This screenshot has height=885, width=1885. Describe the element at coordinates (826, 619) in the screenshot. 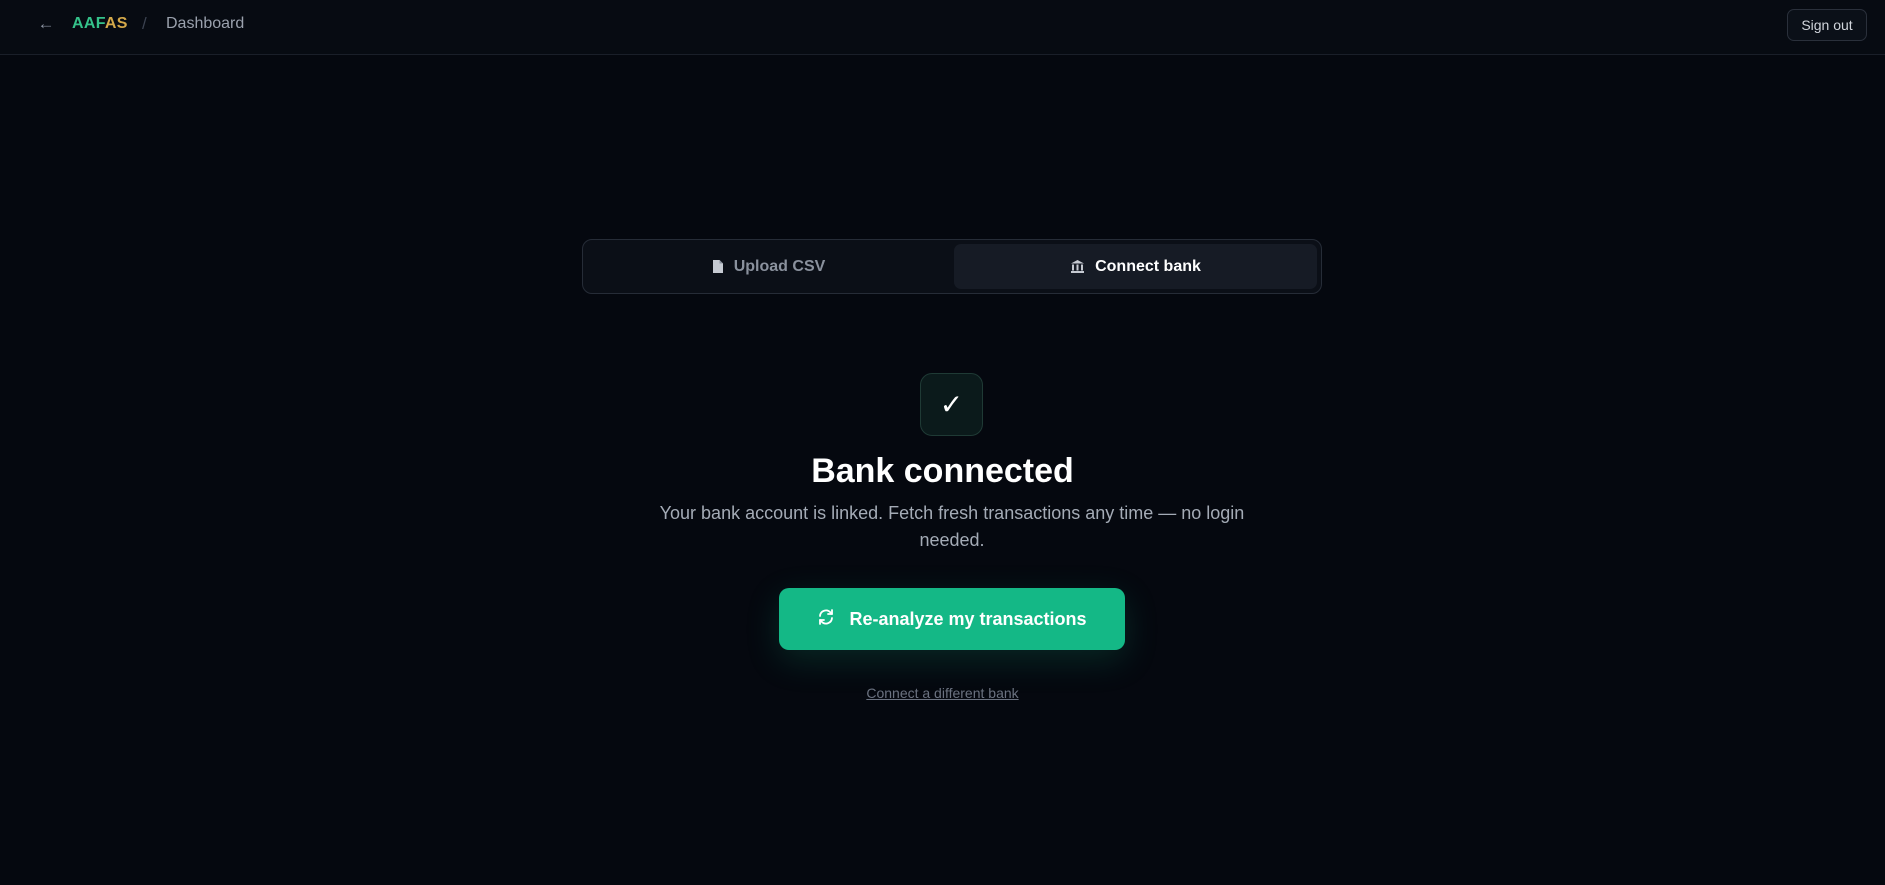

I see `refresh-icon` at that location.